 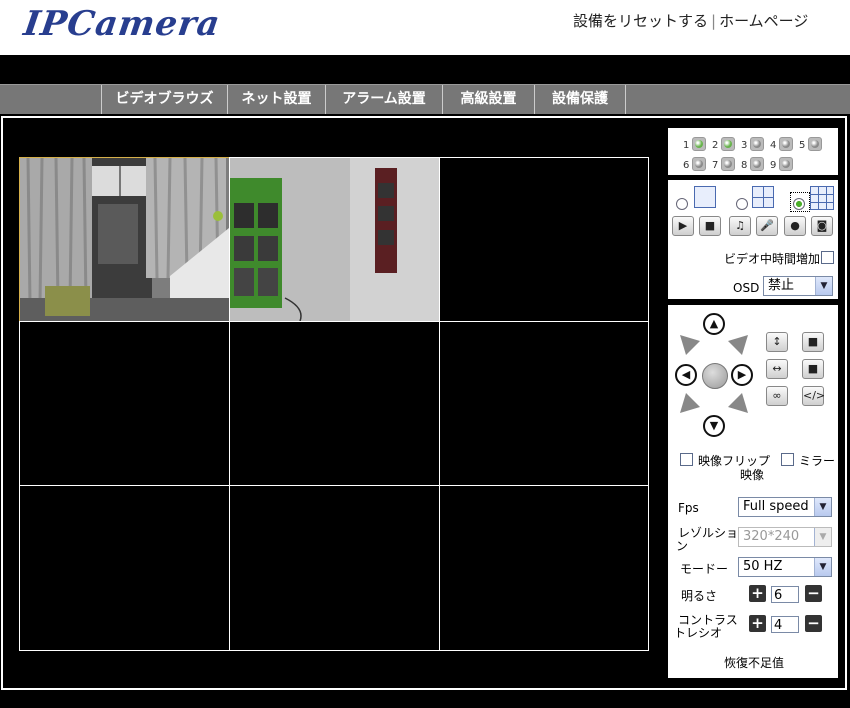 I want to click on mirror-checkbox, so click(x=787, y=459).